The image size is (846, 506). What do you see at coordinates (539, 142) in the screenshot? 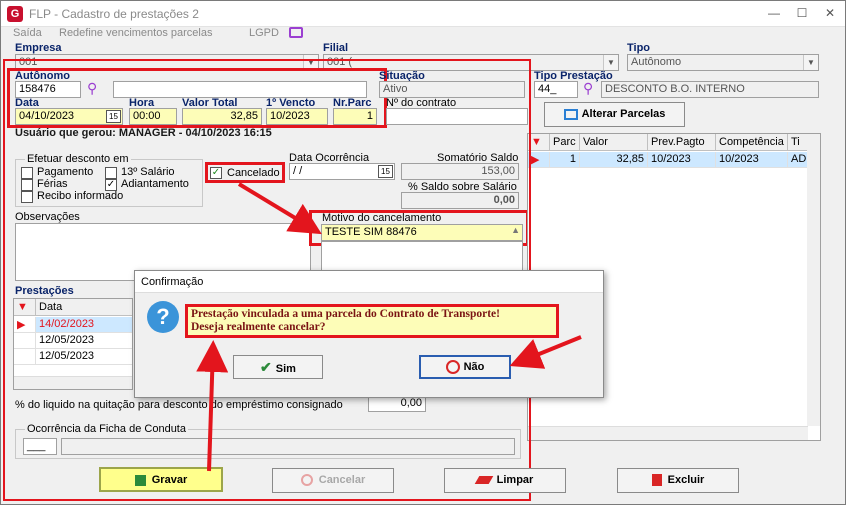
I see `sort-arrow-icon: ▼` at bounding box center [539, 142].